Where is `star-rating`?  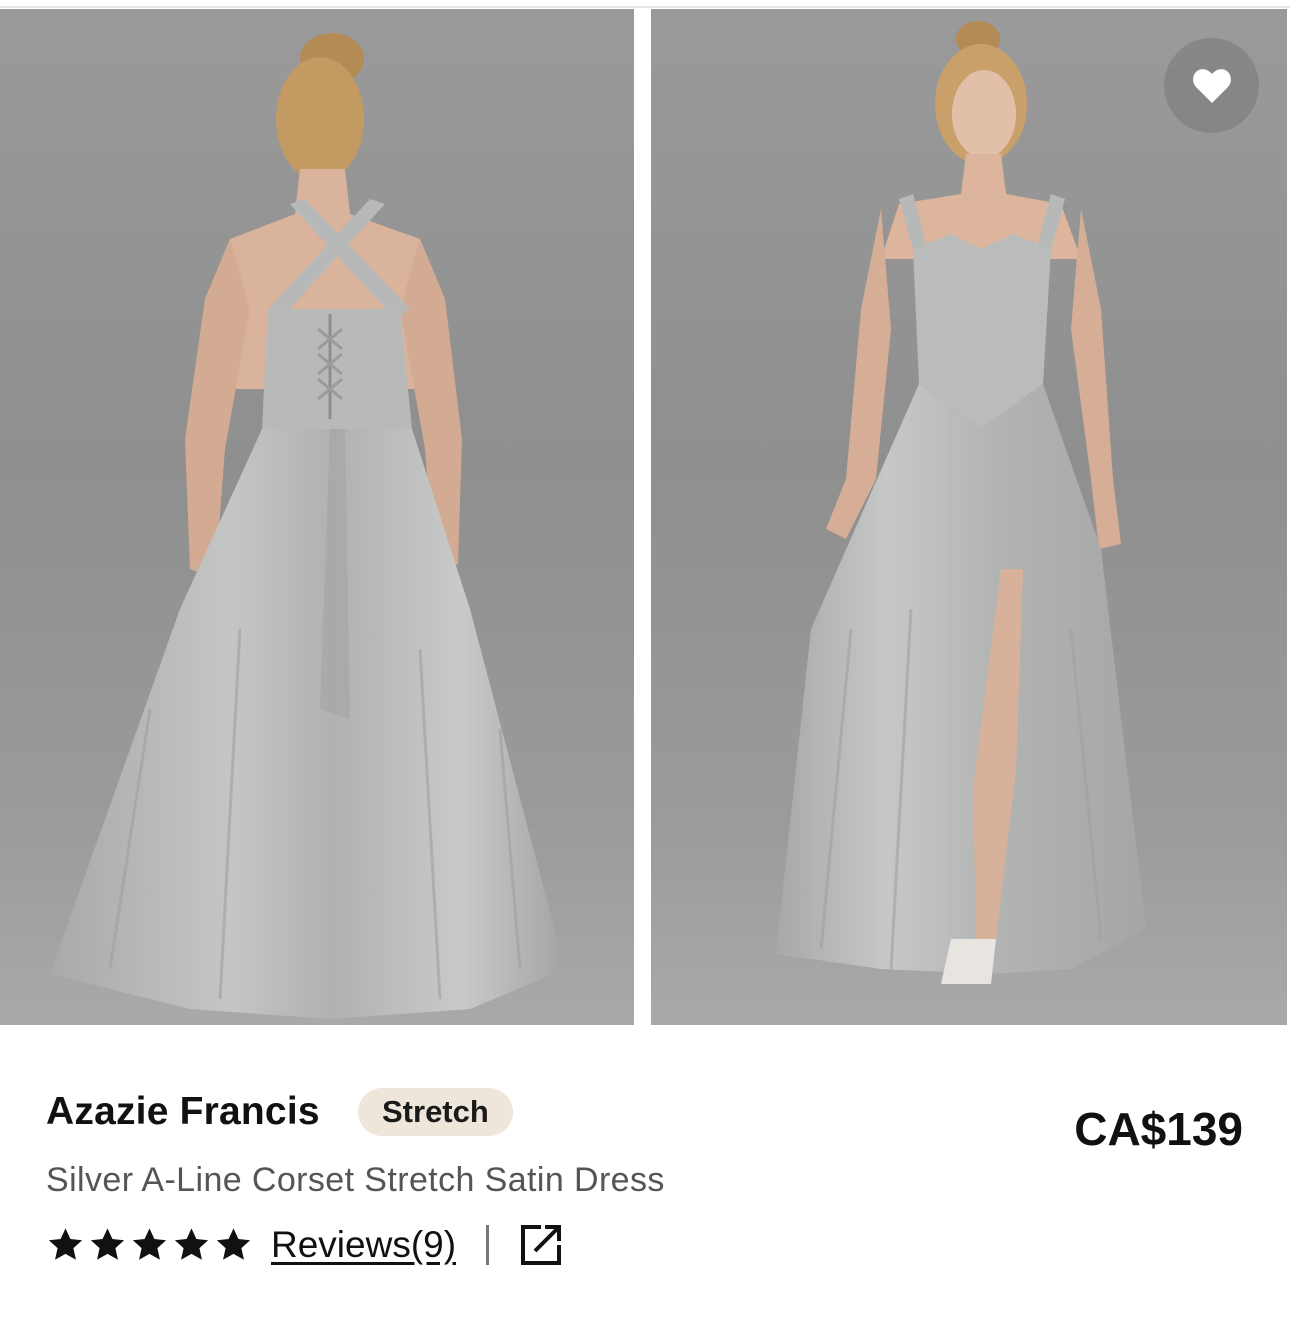
star-rating is located at coordinates (149, 1245).